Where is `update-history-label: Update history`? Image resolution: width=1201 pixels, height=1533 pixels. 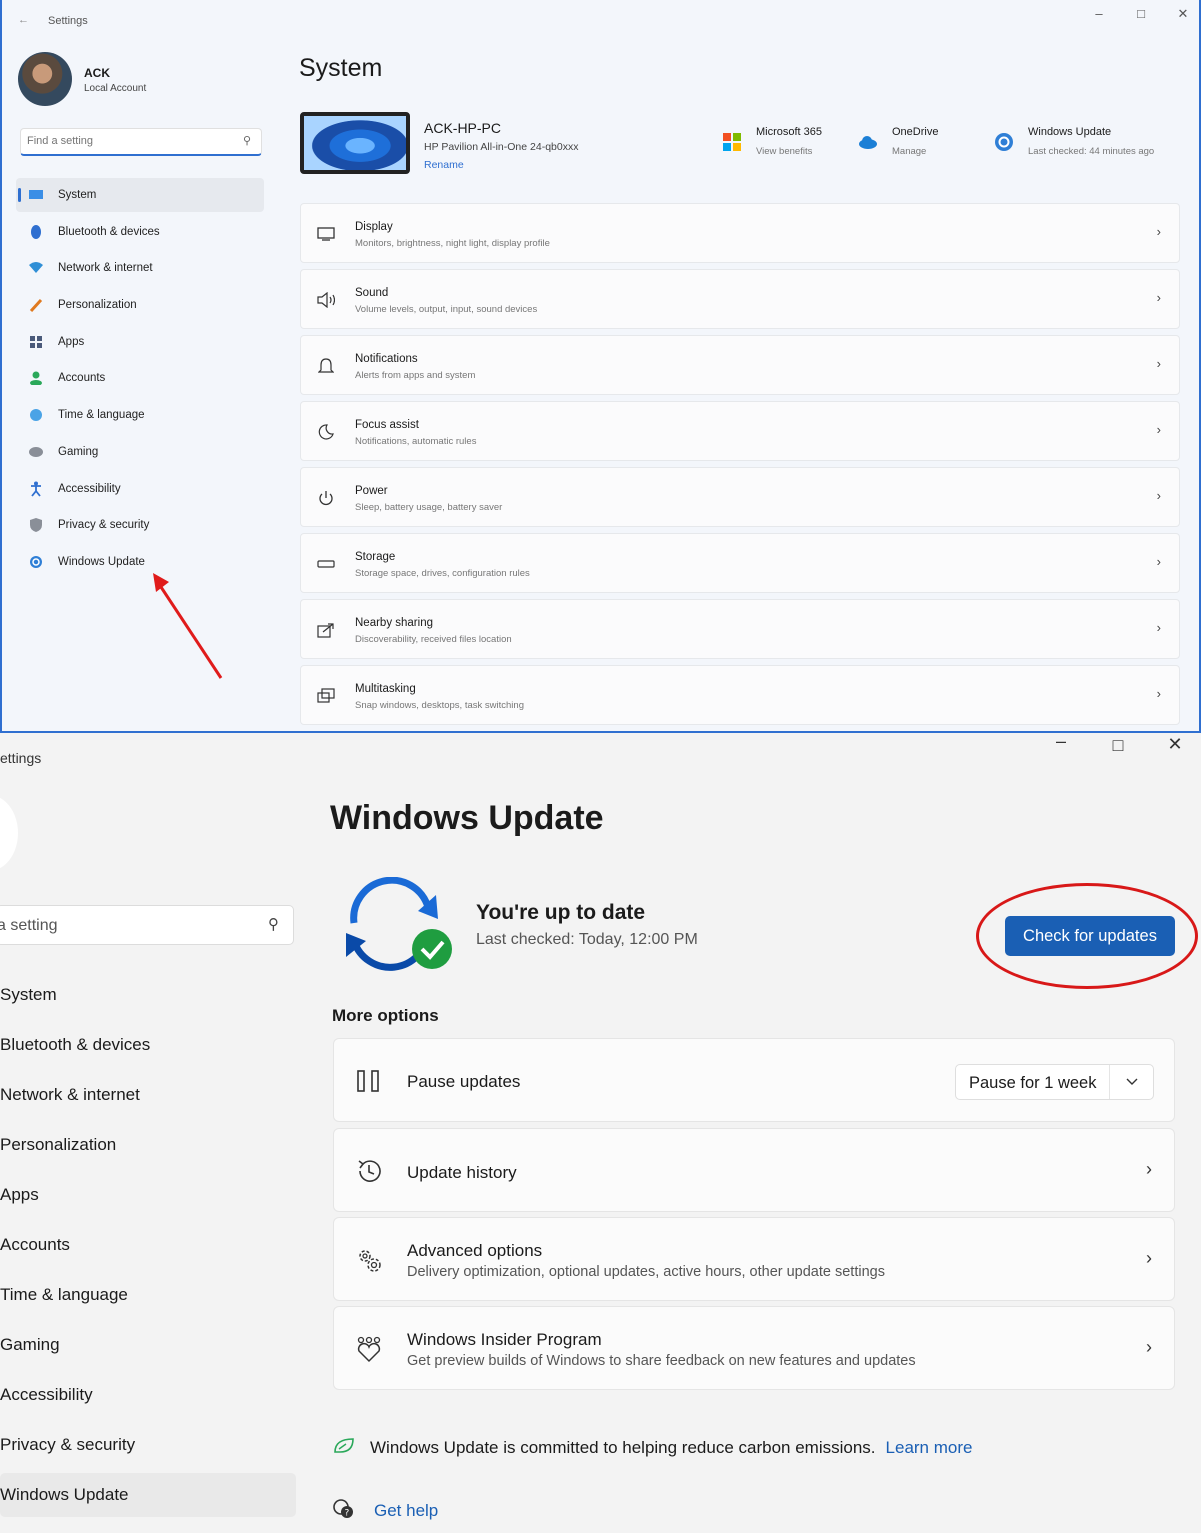
update-history-label: Update history is located at coordinates (462, 1172).